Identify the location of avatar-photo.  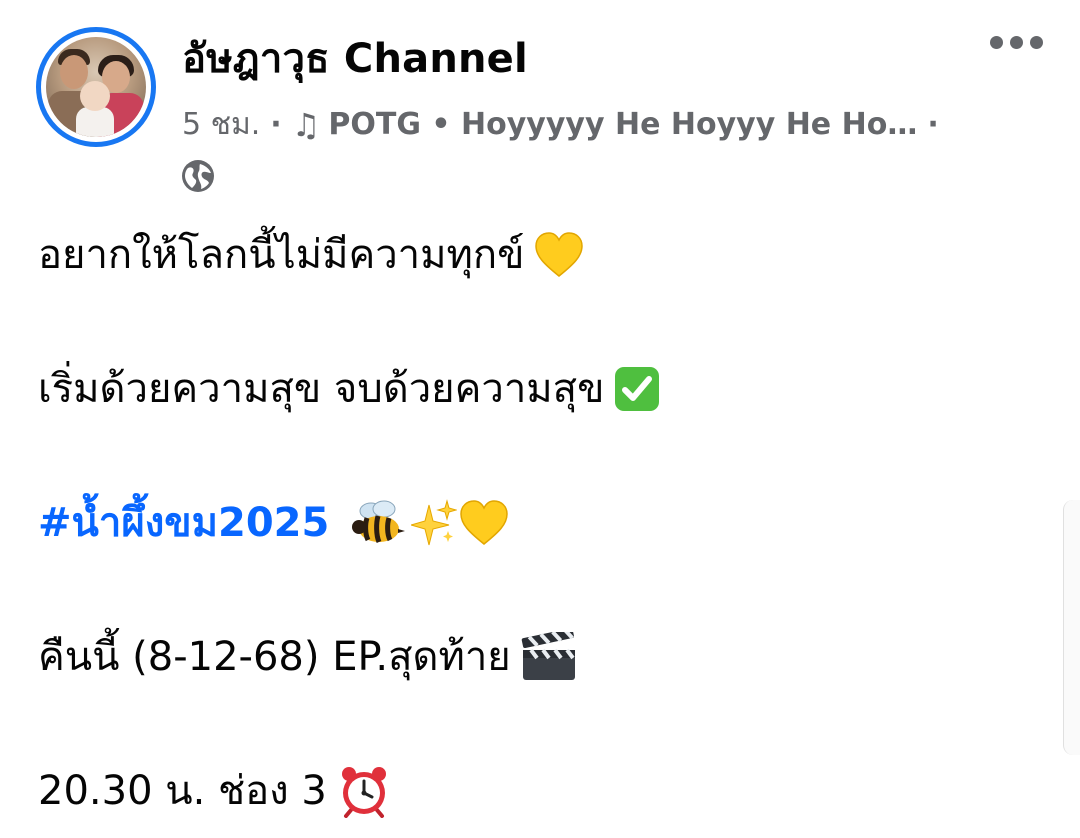
(96, 87).